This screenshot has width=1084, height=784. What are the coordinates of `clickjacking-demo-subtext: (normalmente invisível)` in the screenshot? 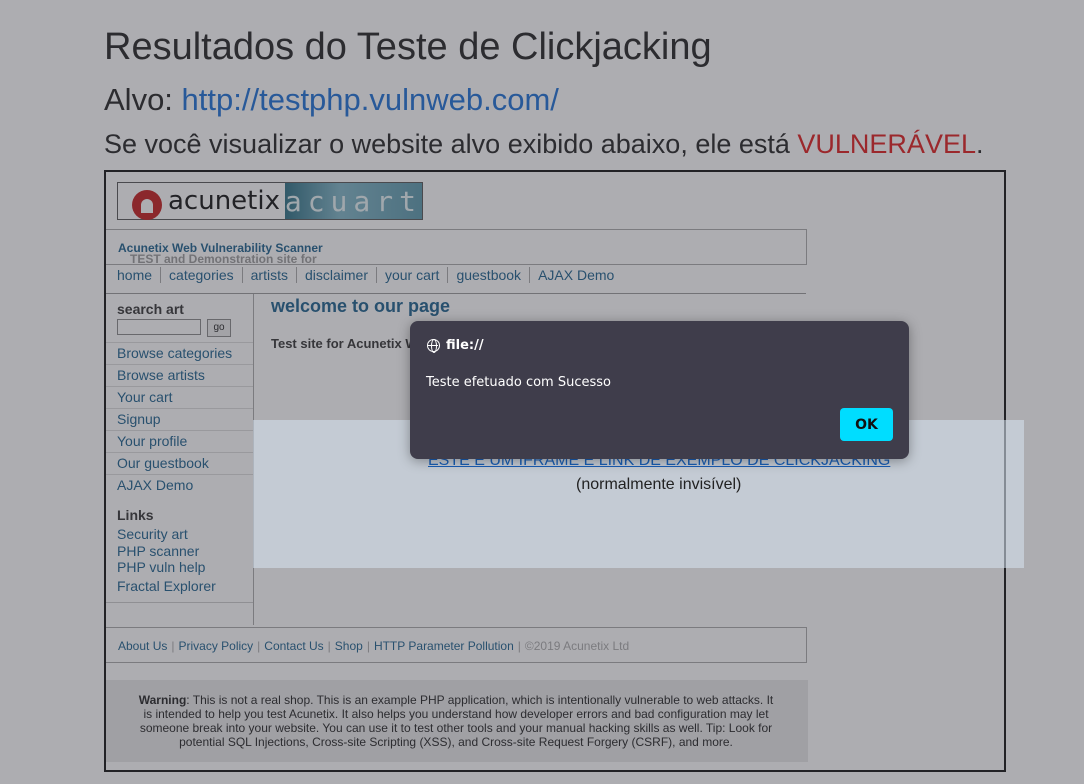 It's located at (659, 484).